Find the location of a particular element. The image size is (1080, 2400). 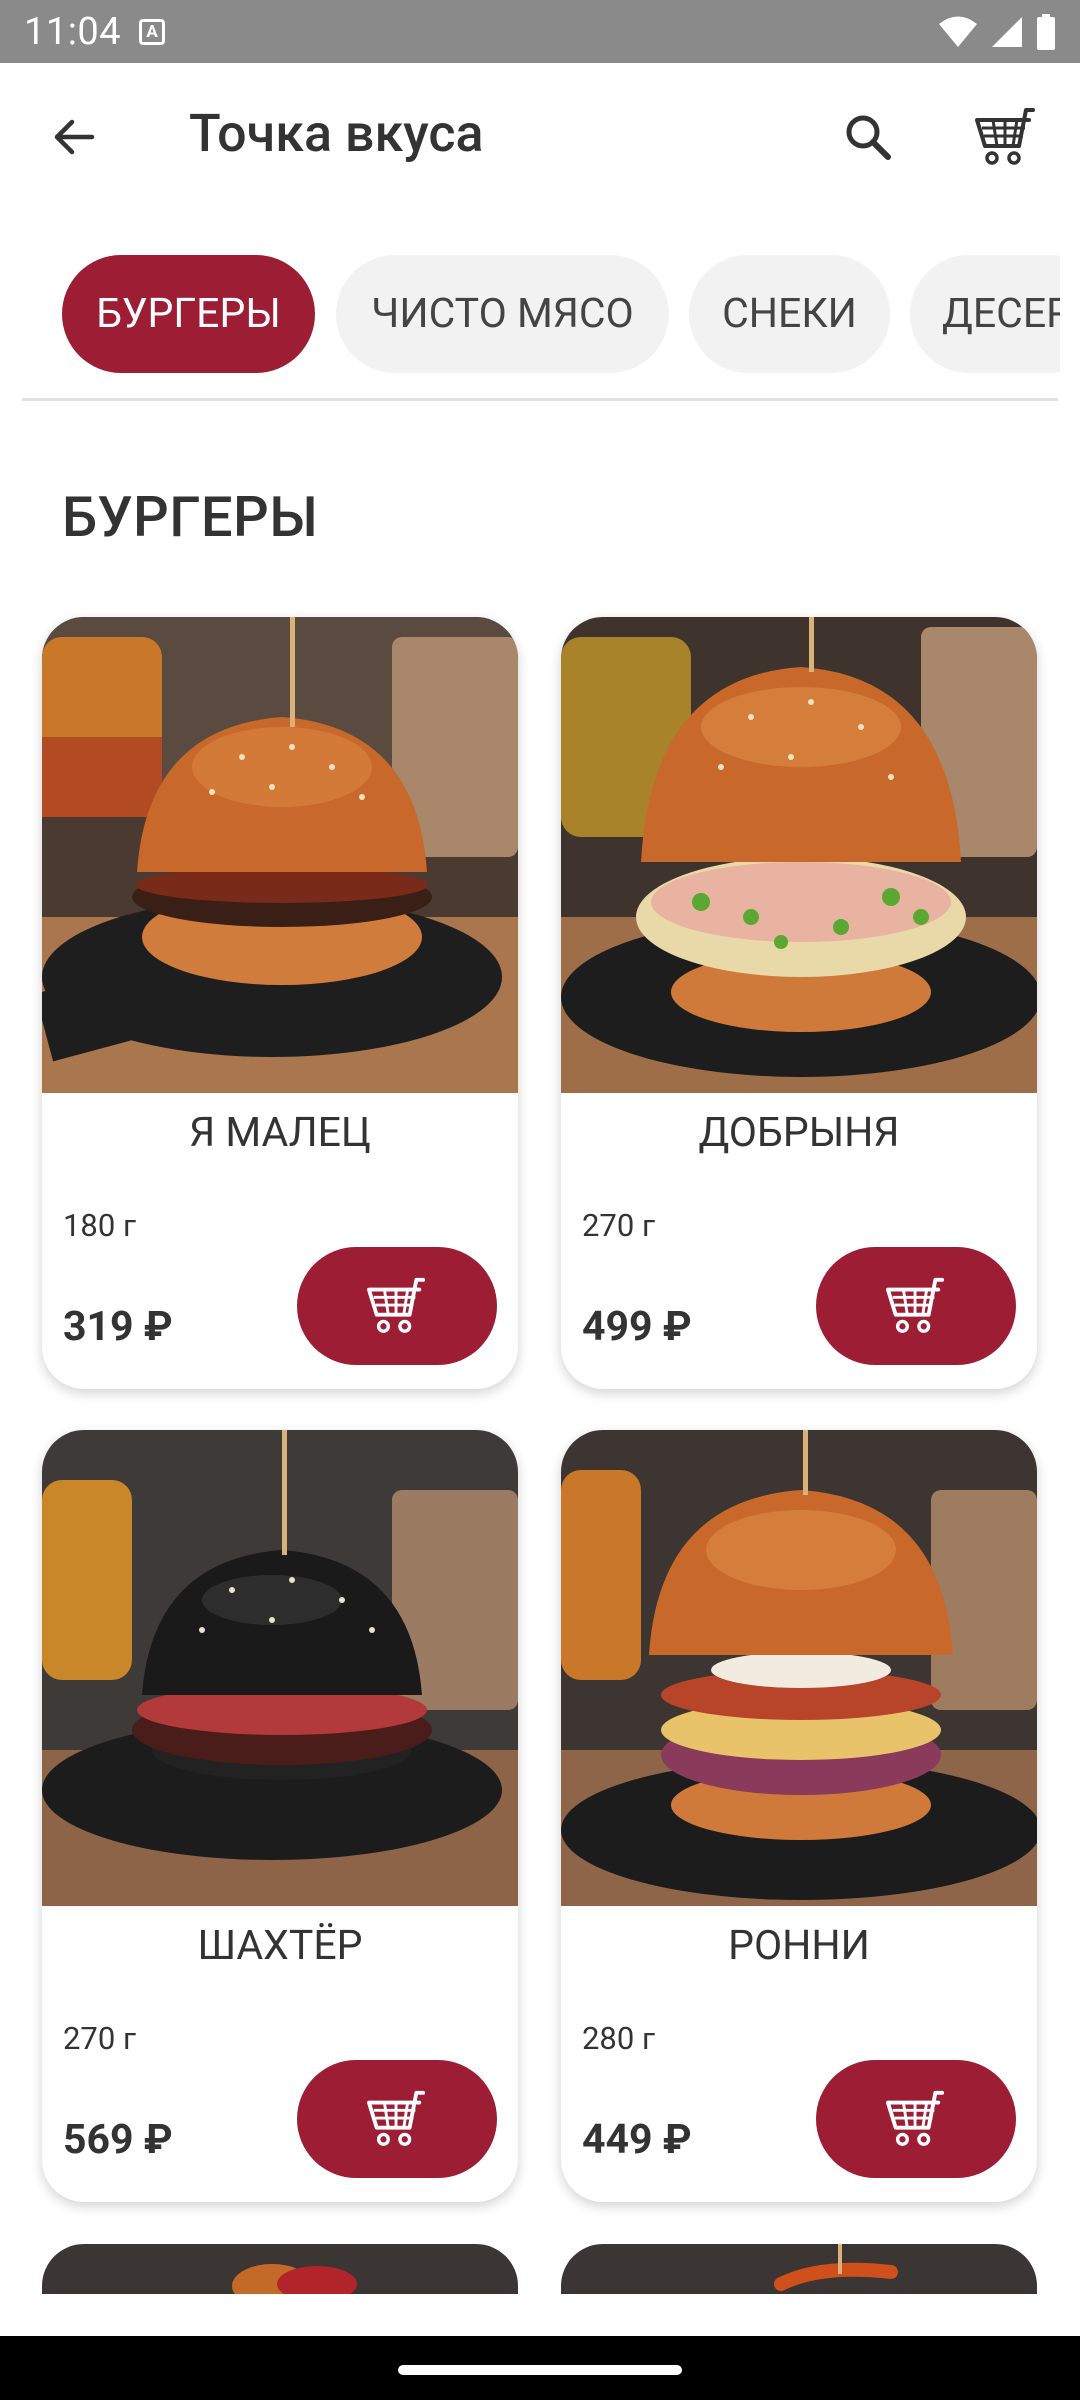

back-button is located at coordinates (74, 137).